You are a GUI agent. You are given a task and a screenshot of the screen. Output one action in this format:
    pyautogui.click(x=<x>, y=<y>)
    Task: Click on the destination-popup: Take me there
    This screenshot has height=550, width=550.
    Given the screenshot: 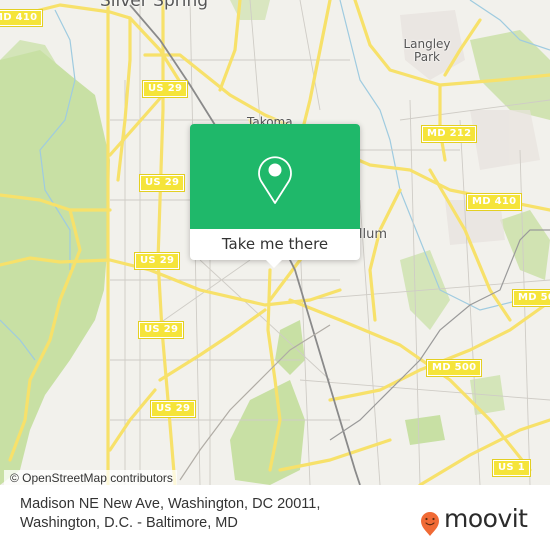 What is the action you would take?
    pyautogui.click(x=275, y=196)
    